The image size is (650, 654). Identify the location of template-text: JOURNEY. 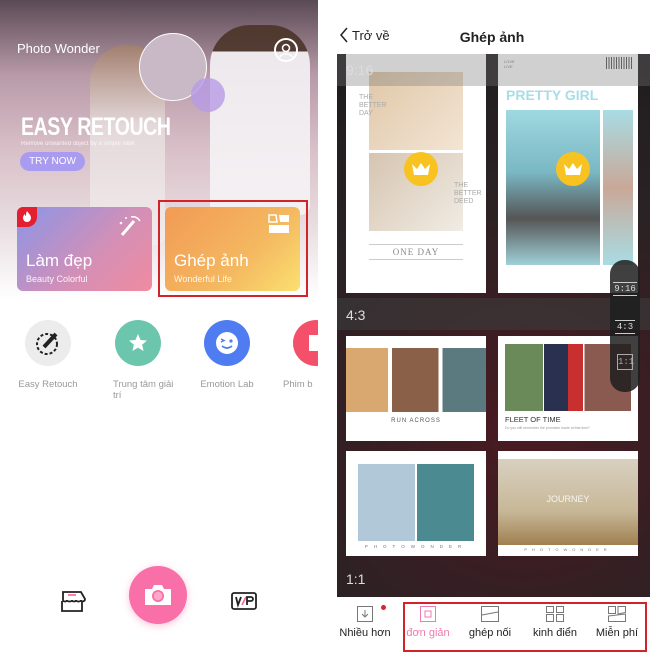
(568, 499).